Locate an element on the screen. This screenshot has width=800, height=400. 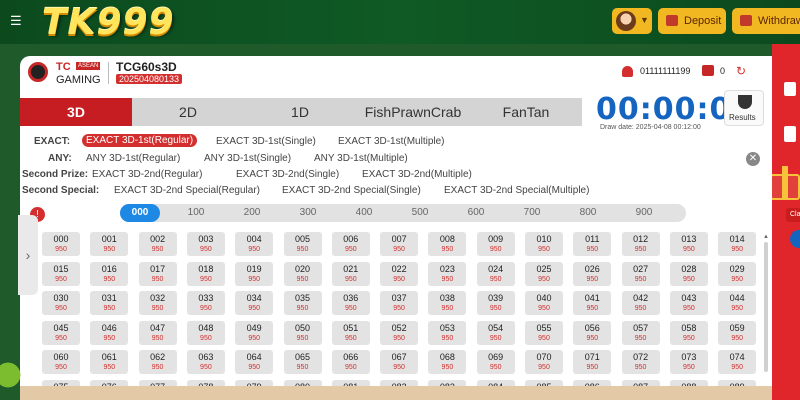
option-second-regular: EXACT 3D-2nd(Regular) is located at coordinates (147, 174).